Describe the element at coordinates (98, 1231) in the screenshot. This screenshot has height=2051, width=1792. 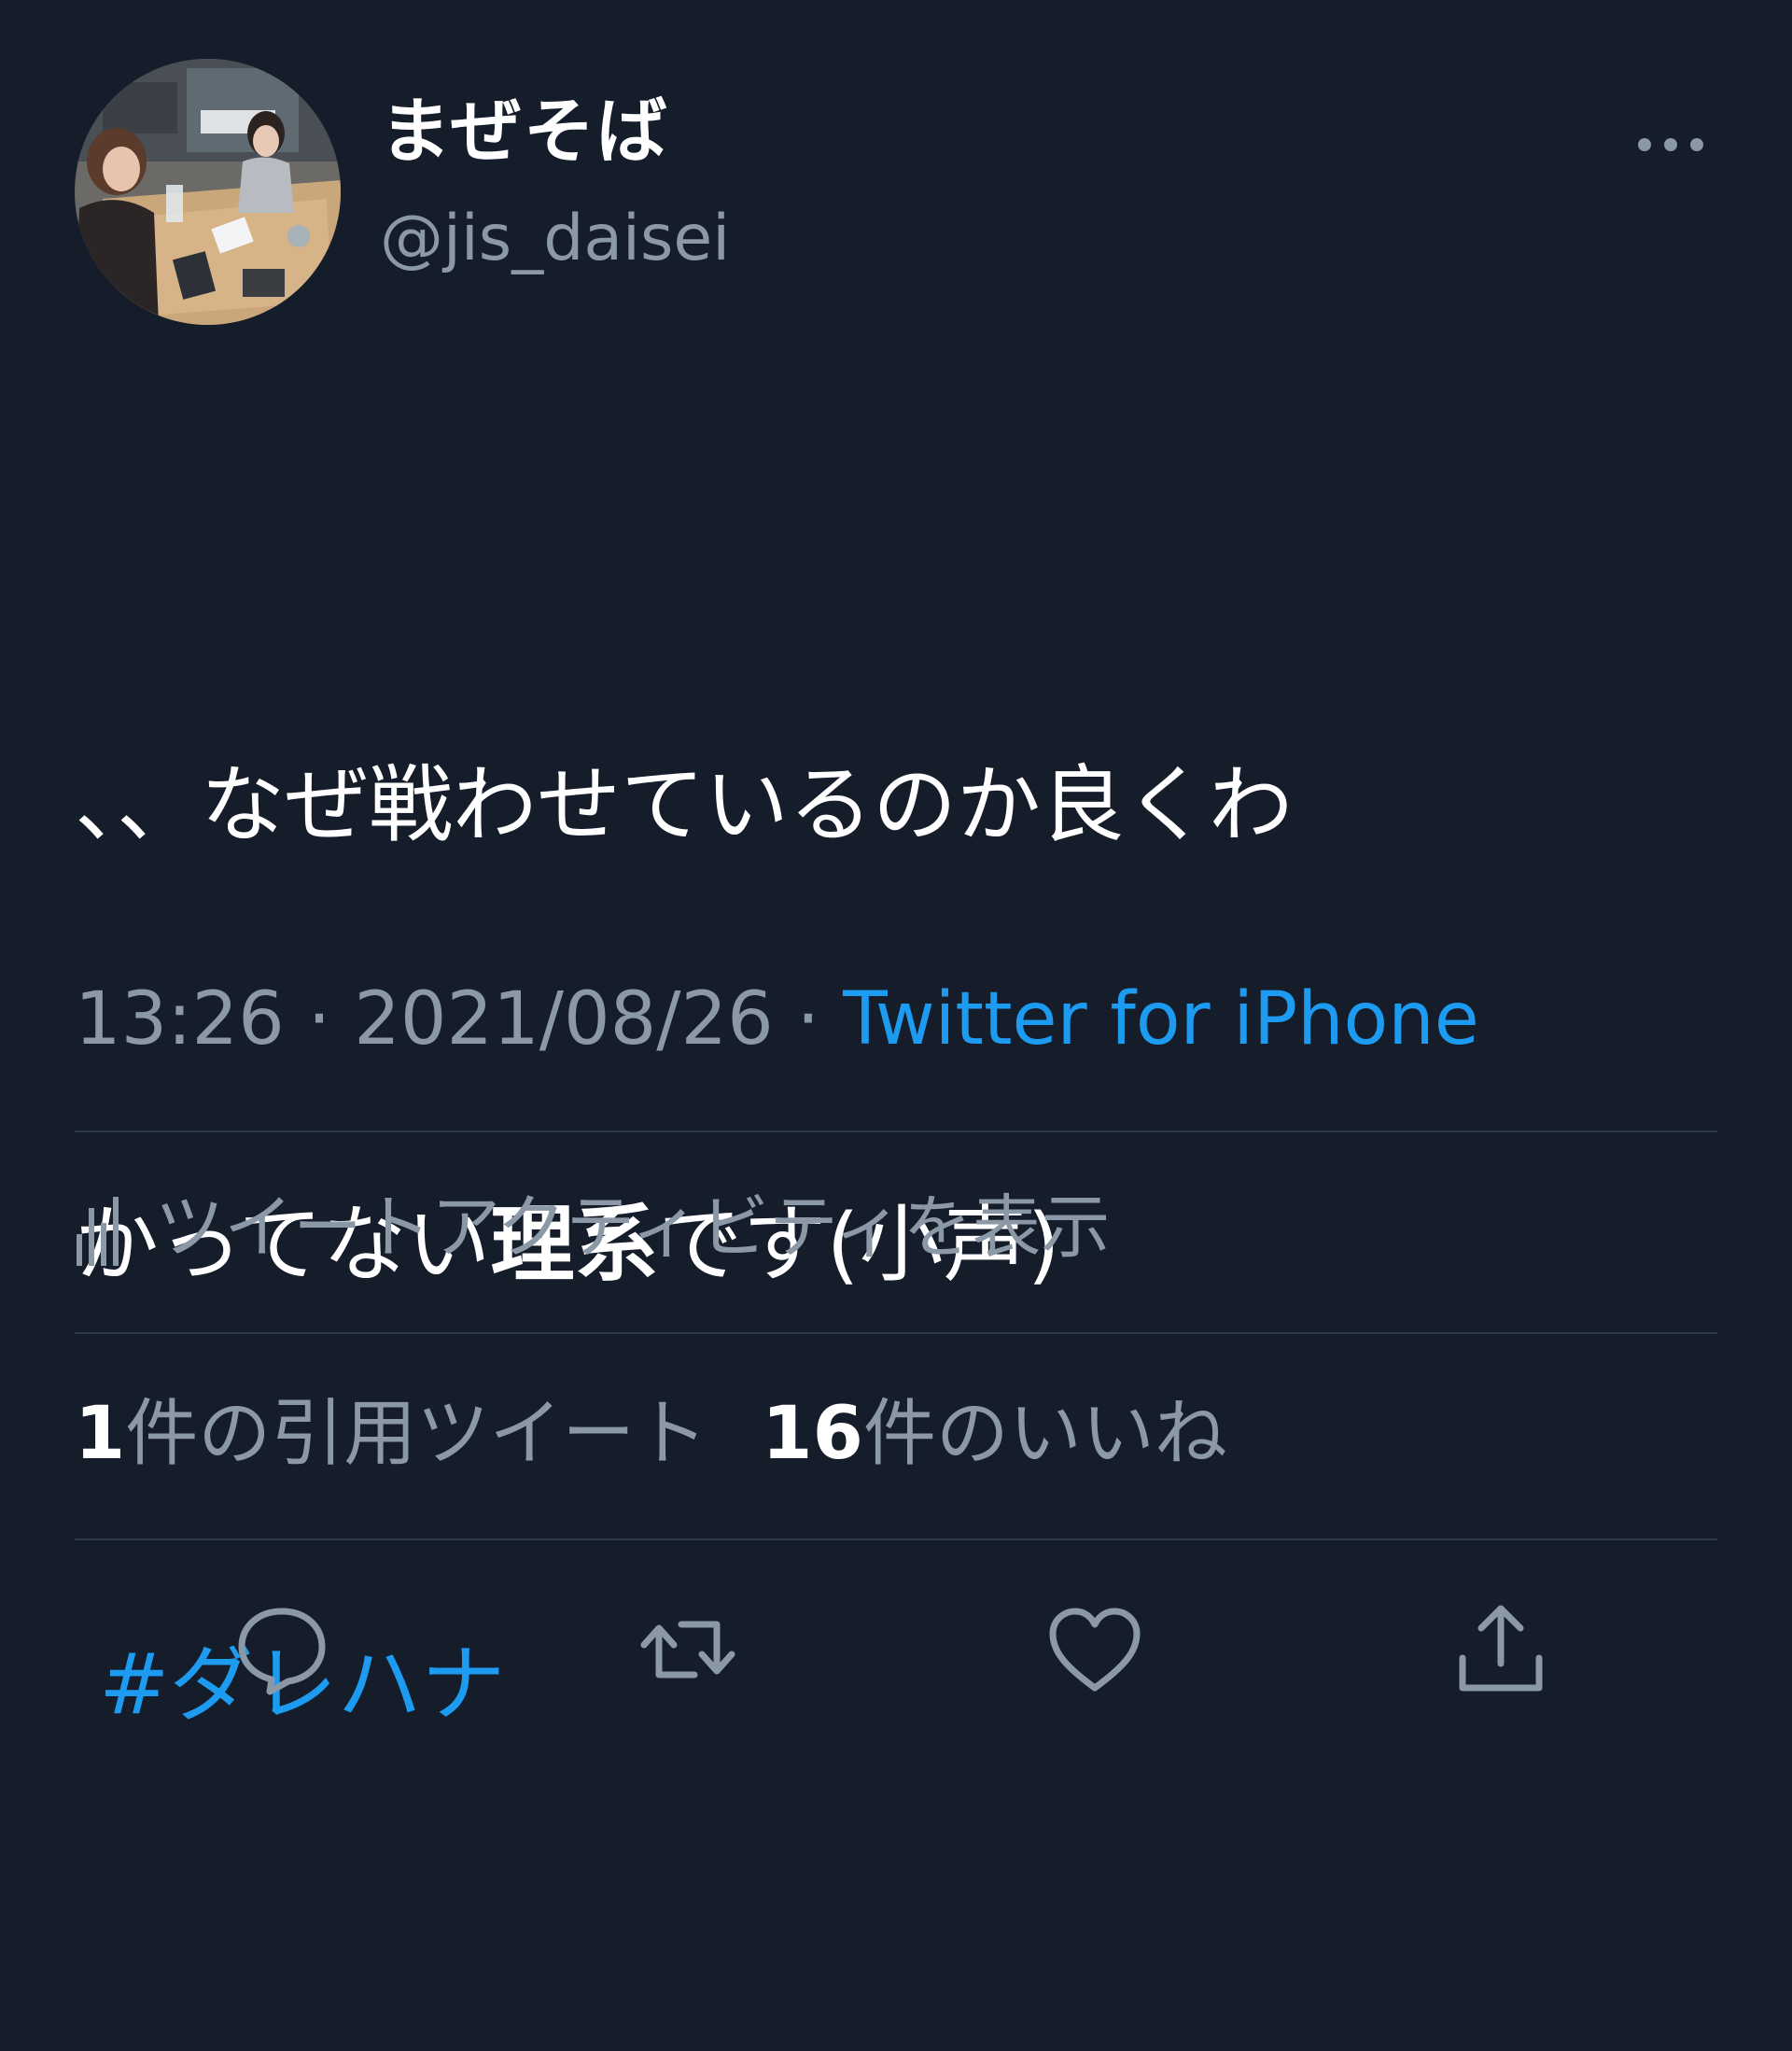
I see `bar-chart-icon` at that location.